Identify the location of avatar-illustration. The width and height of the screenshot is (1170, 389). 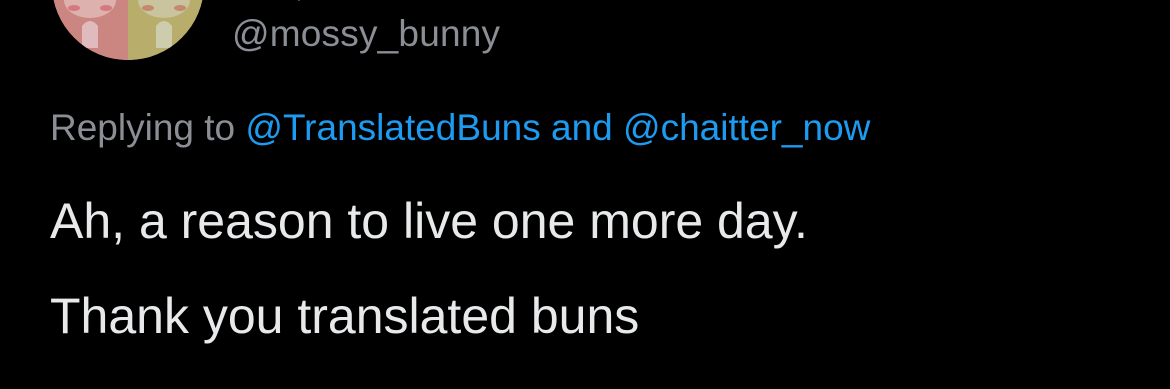
(128, 30).